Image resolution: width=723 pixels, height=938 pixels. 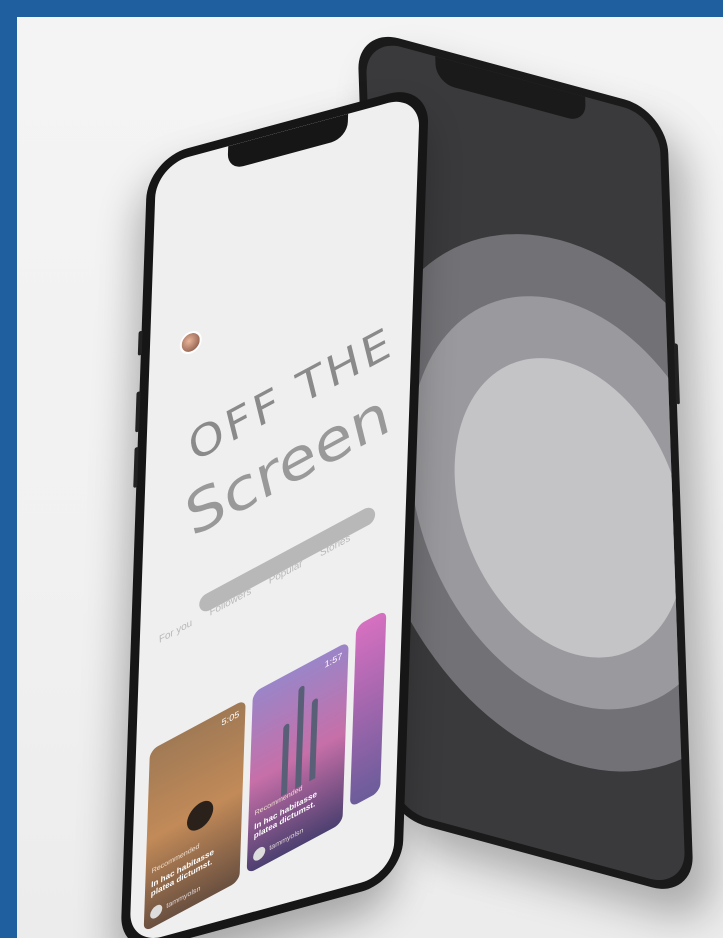 I want to click on power-button, so click(x=676, y=373).